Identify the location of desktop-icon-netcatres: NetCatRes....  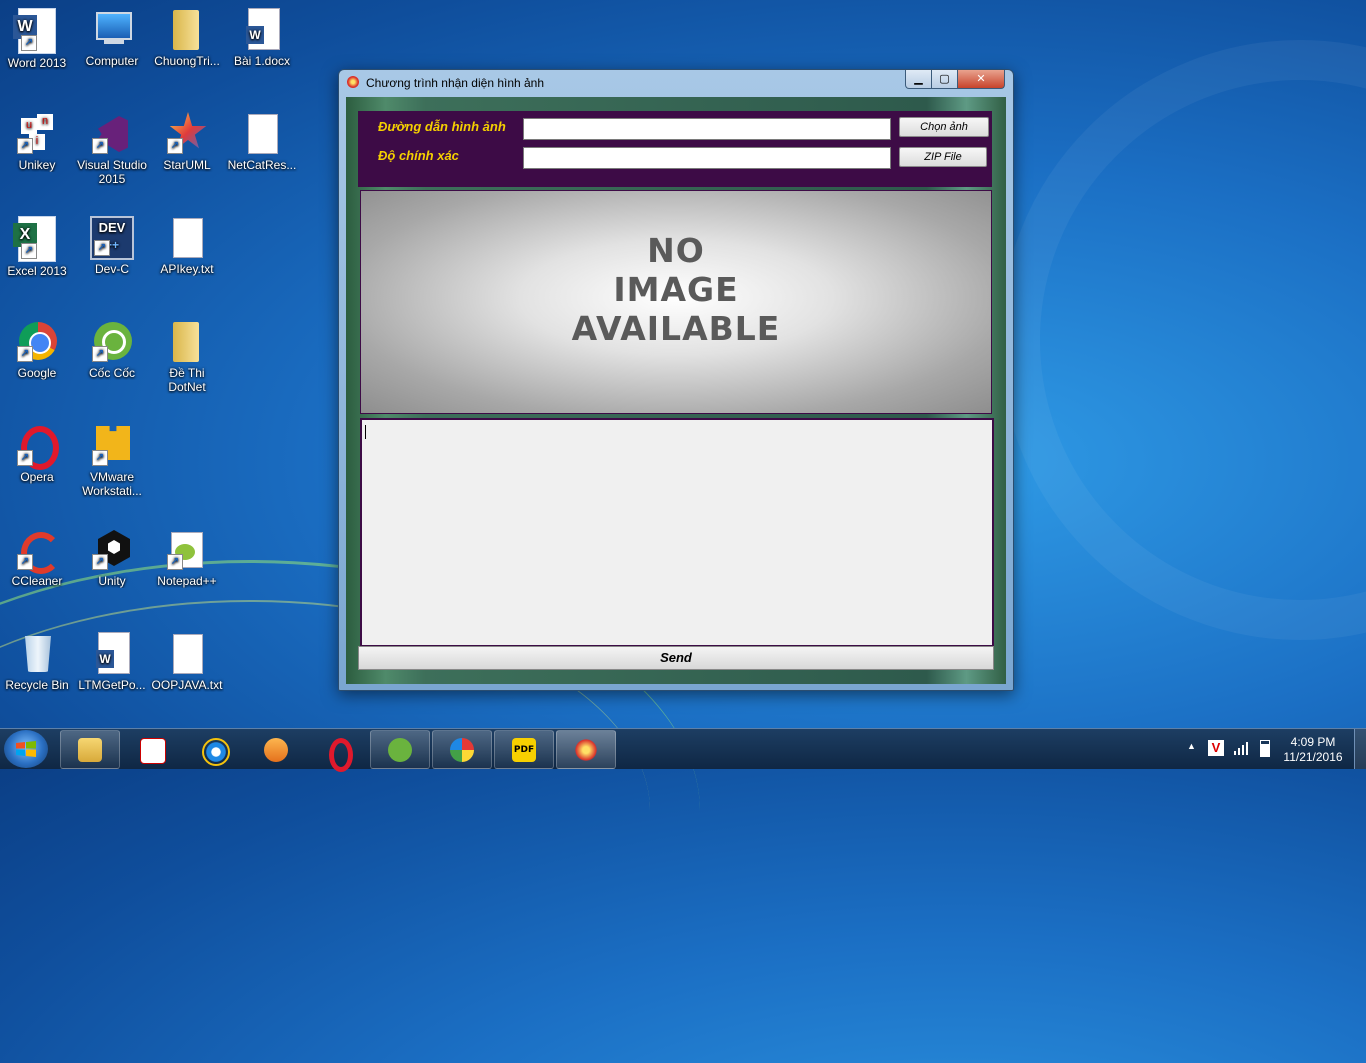
(262, 142).